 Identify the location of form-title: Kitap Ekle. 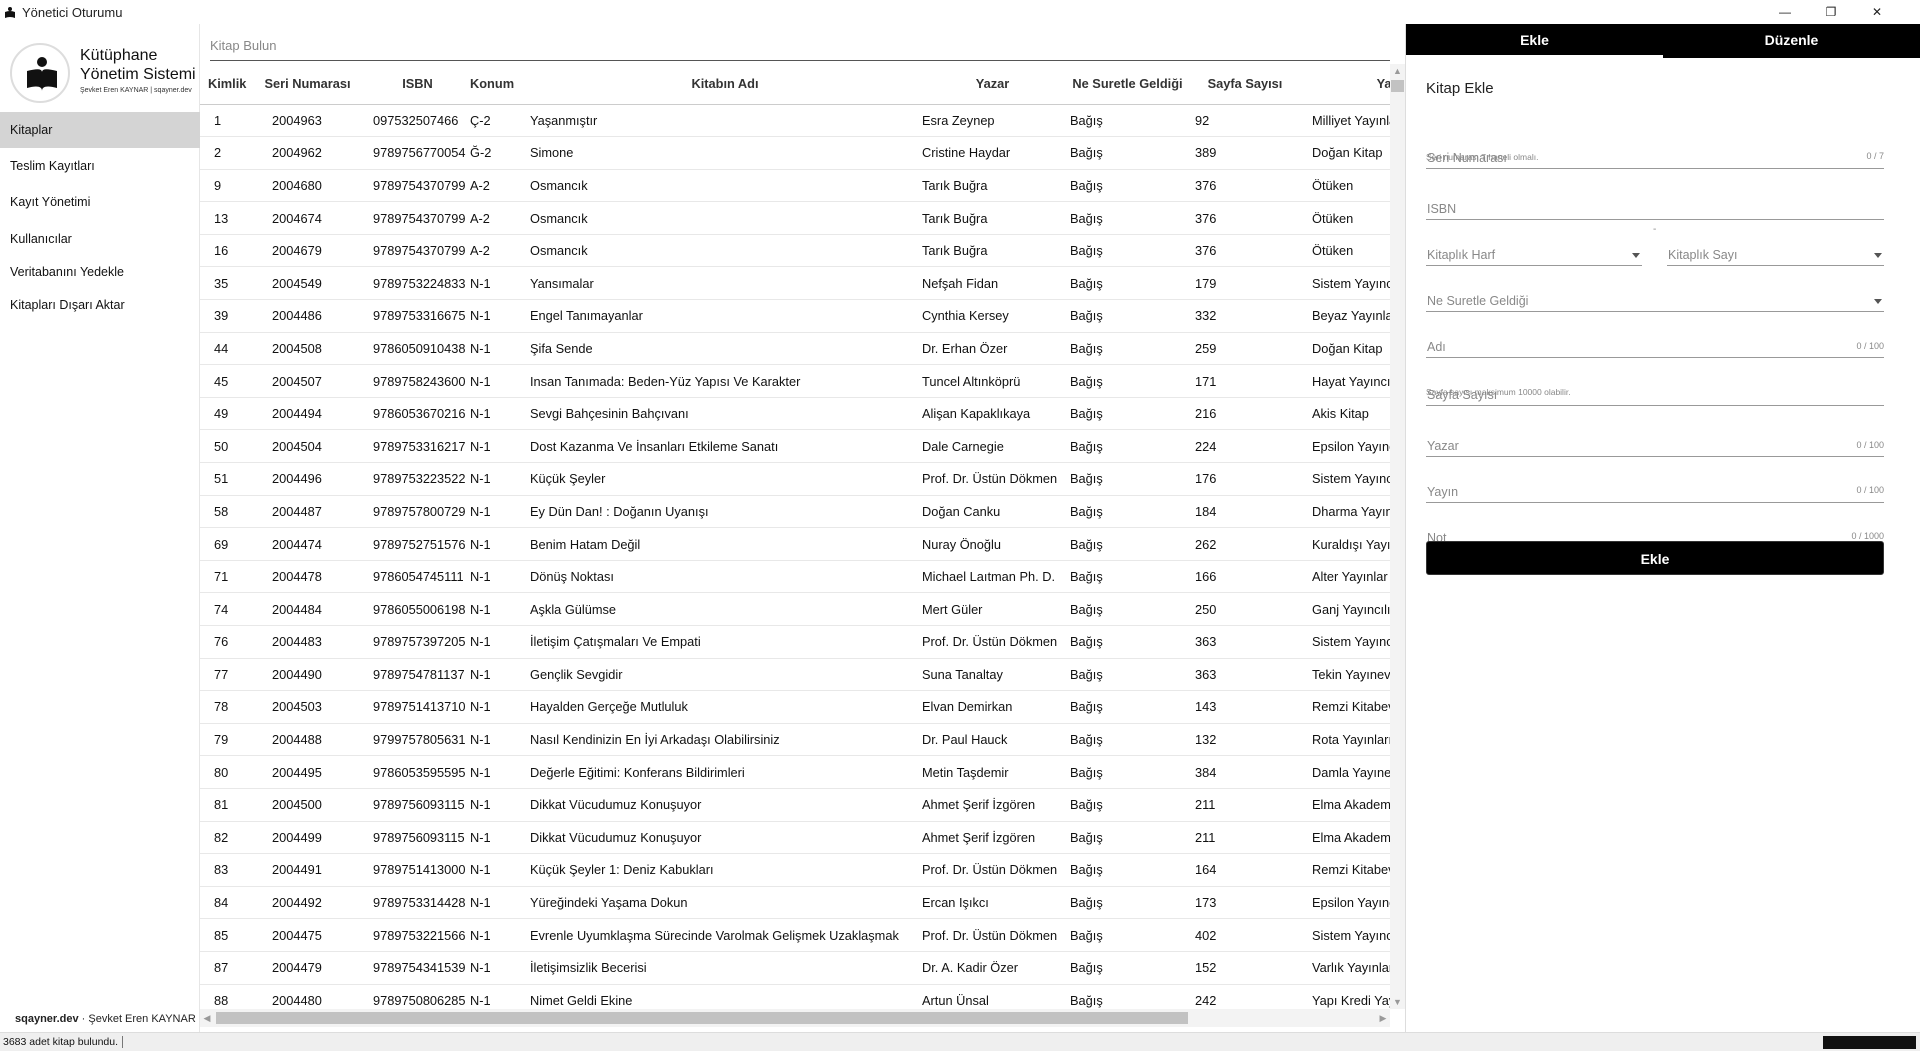
(1460, 88).